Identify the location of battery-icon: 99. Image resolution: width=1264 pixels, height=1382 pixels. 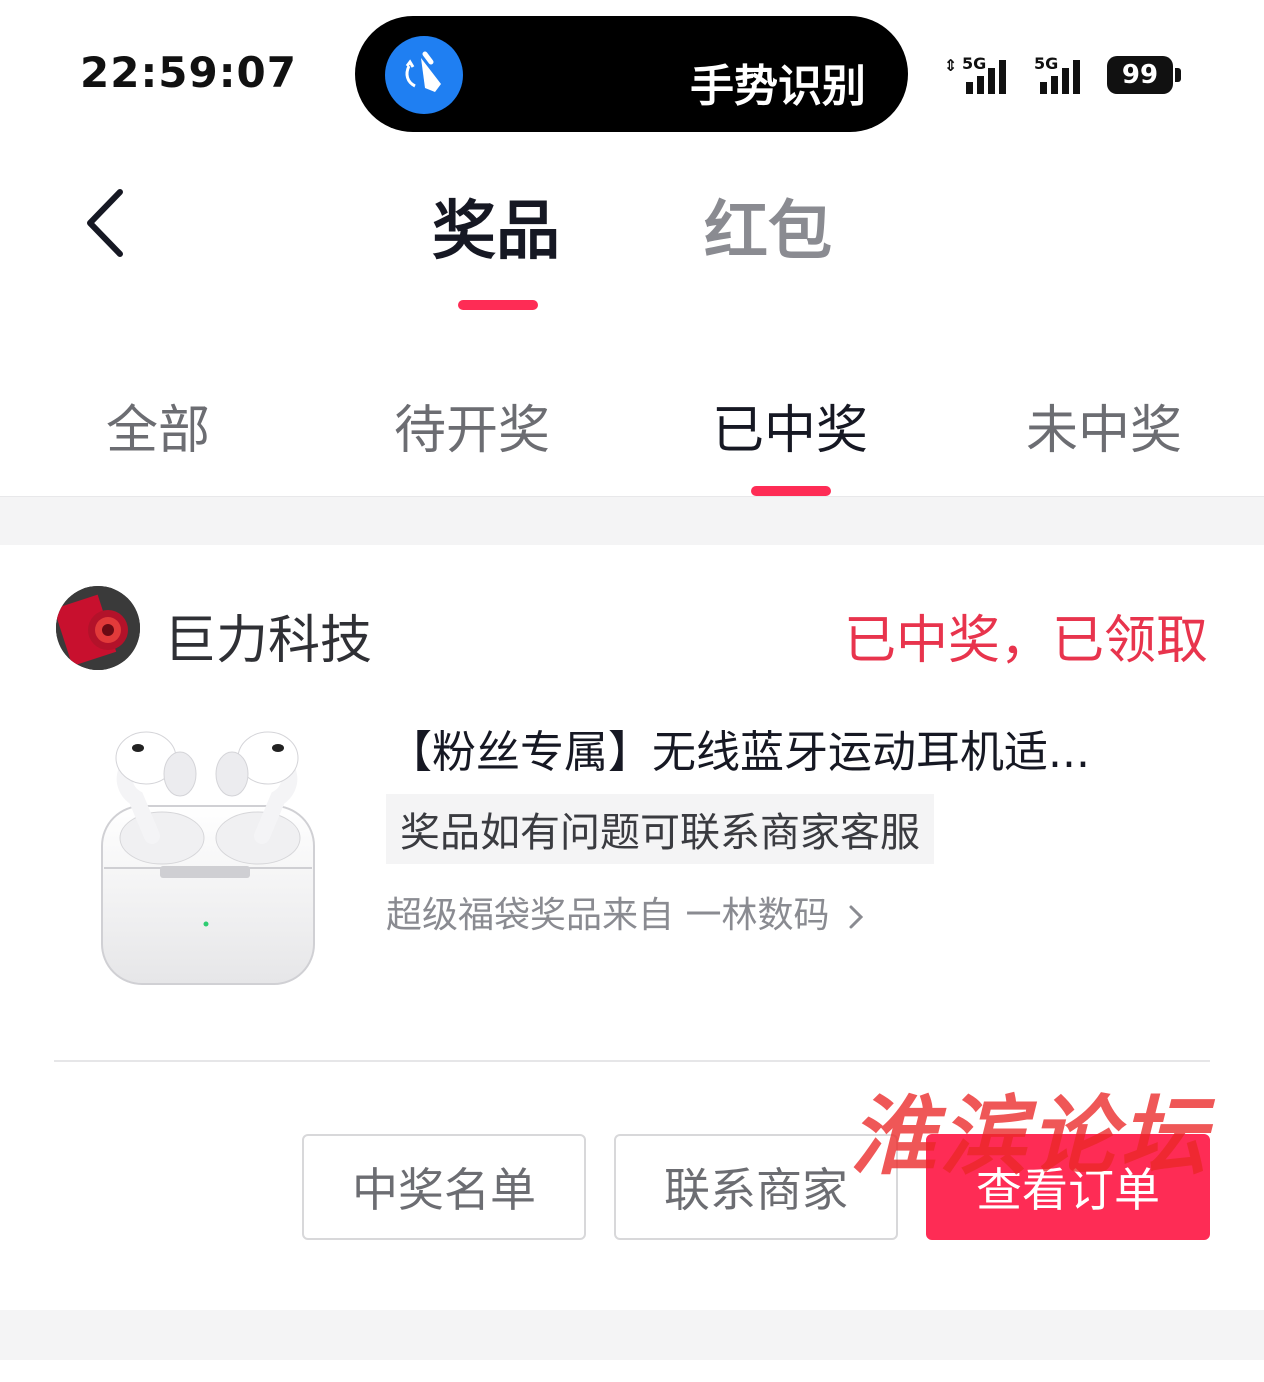
(1140, 75).